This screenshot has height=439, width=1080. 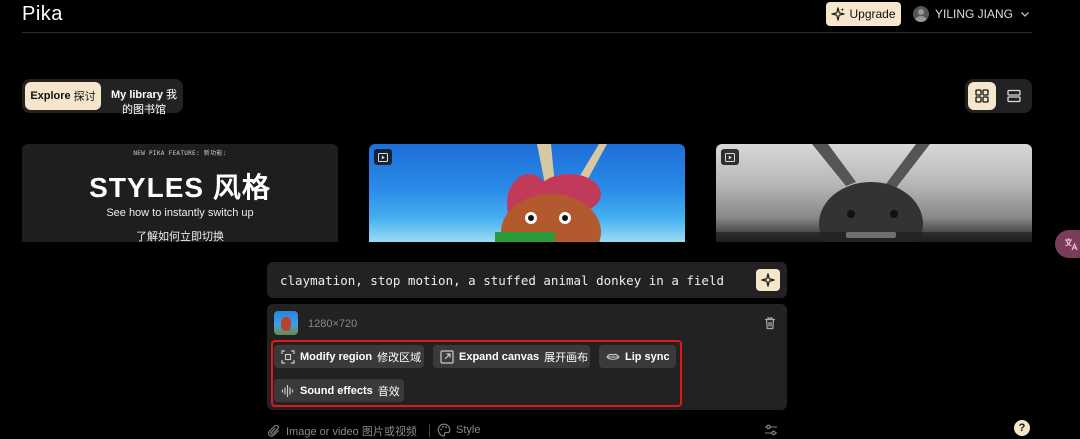 I want to click on upgrade-button: Upgrade, so click(x=863, y=14).